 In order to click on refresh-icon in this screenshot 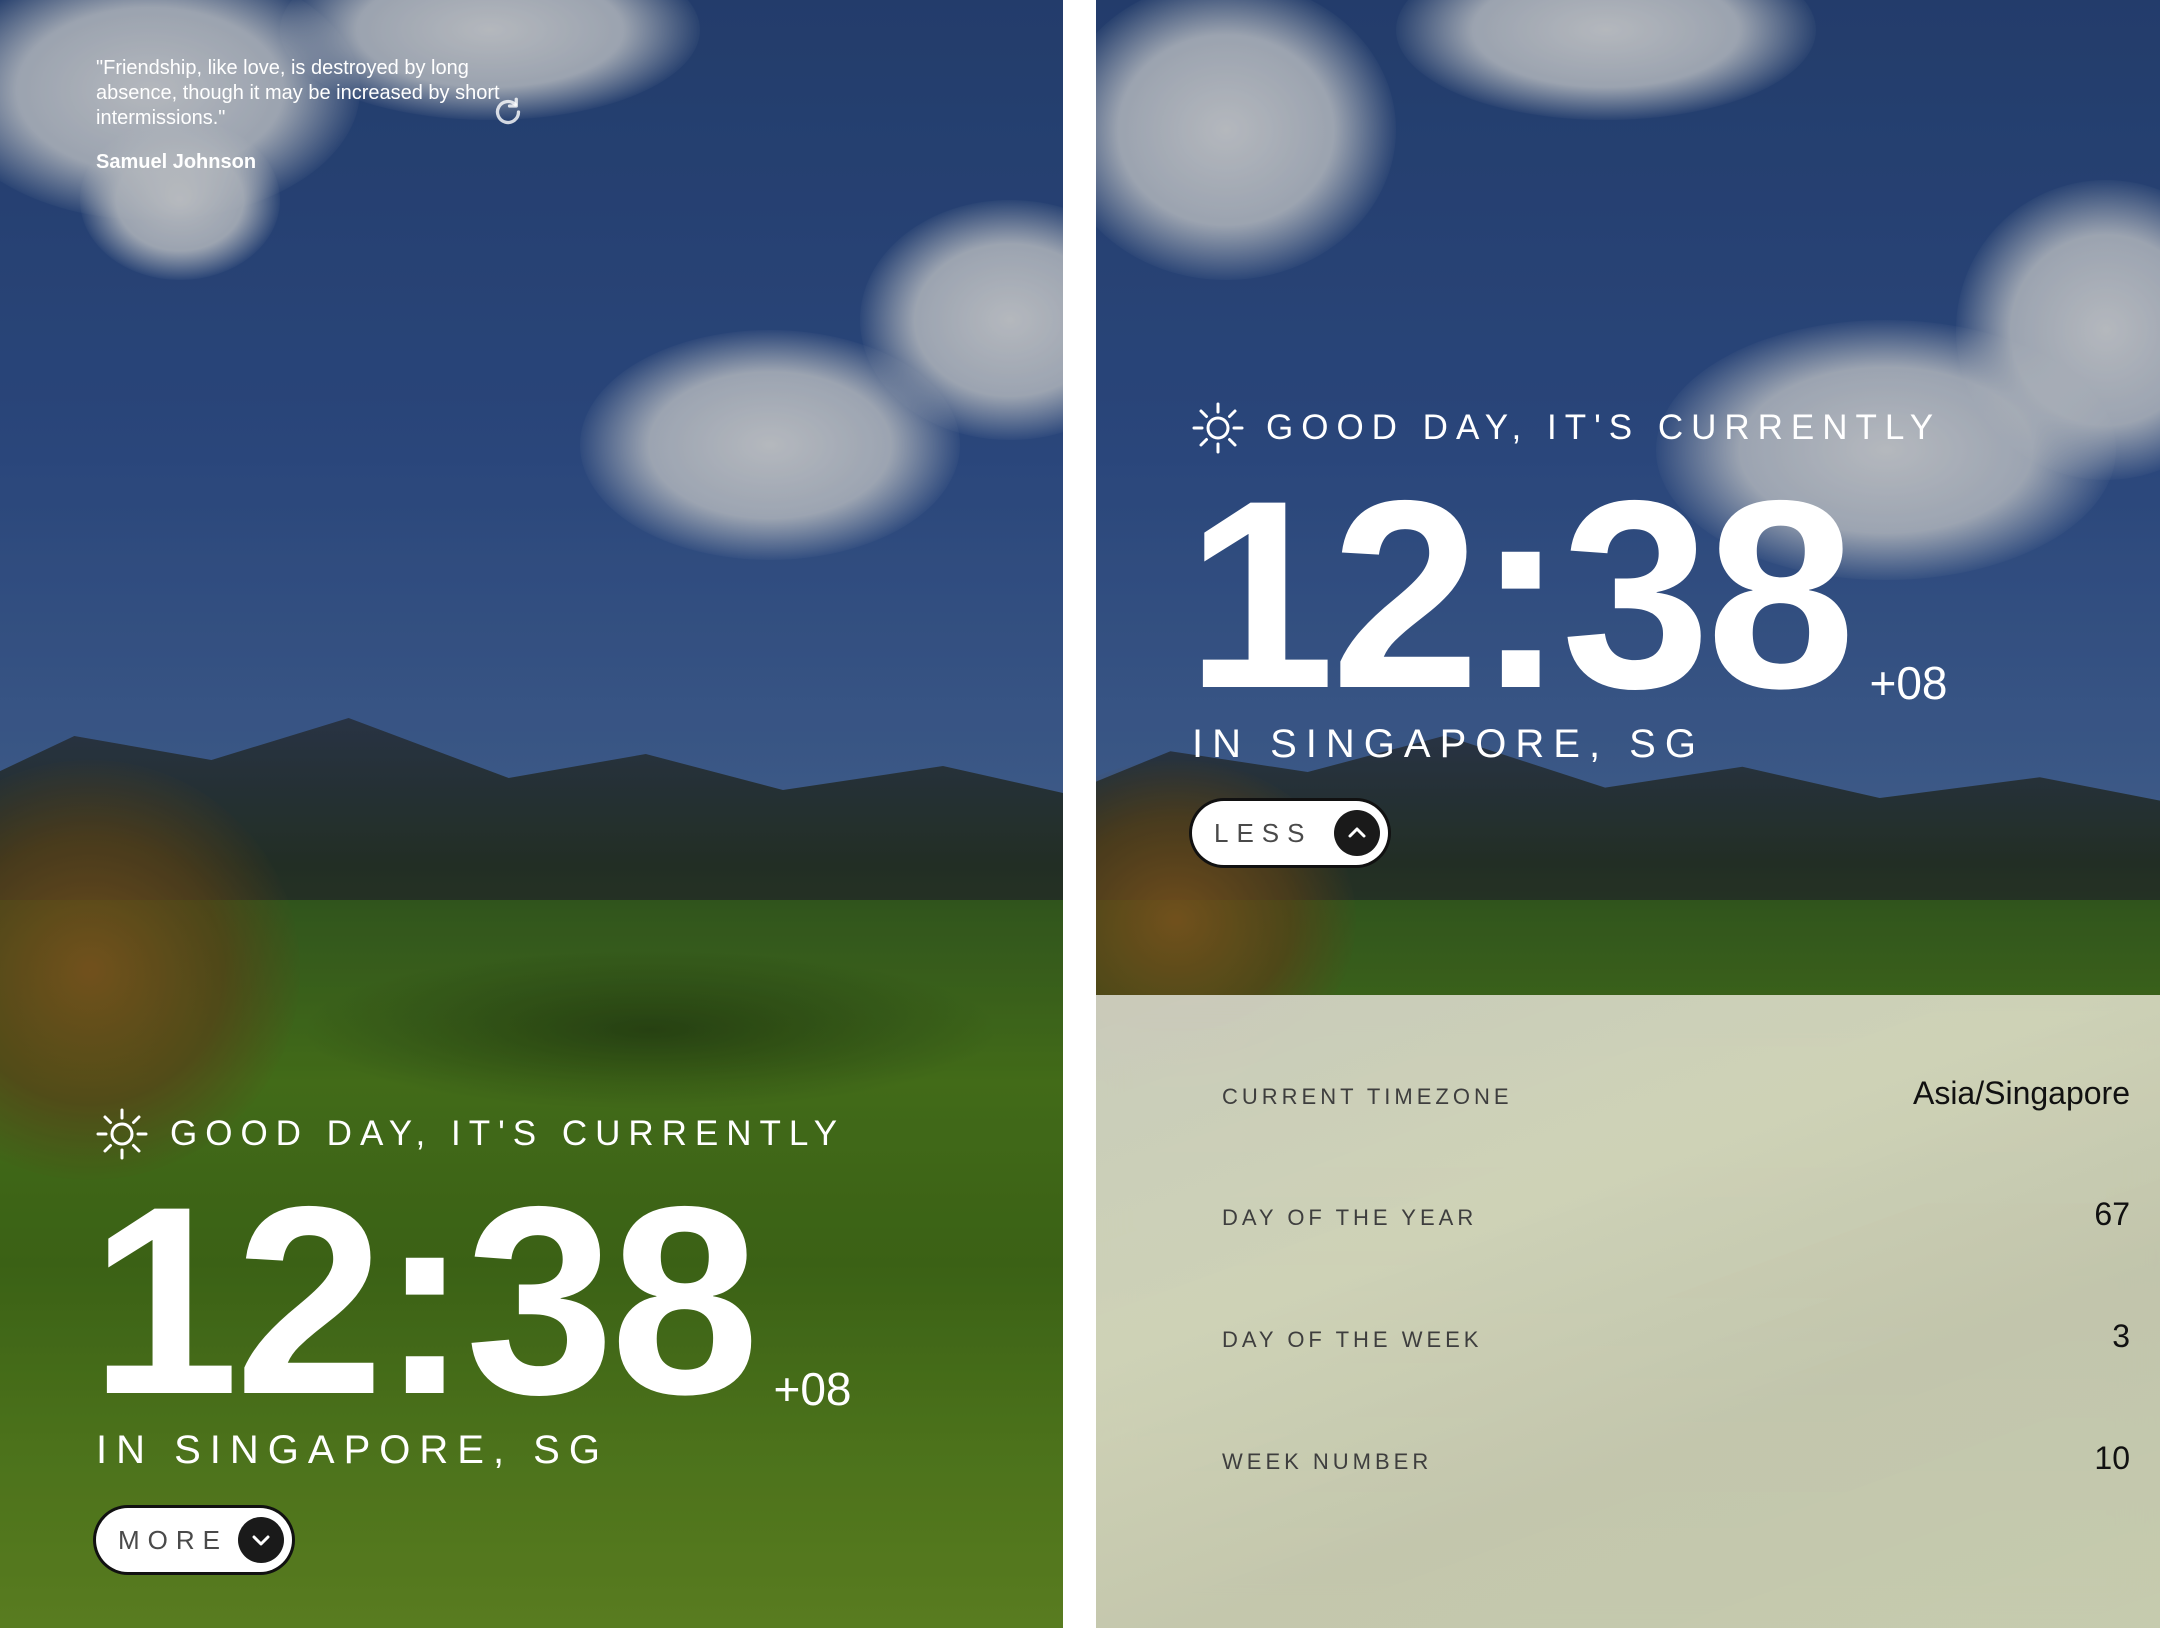, I will do `click(508, 111)`.